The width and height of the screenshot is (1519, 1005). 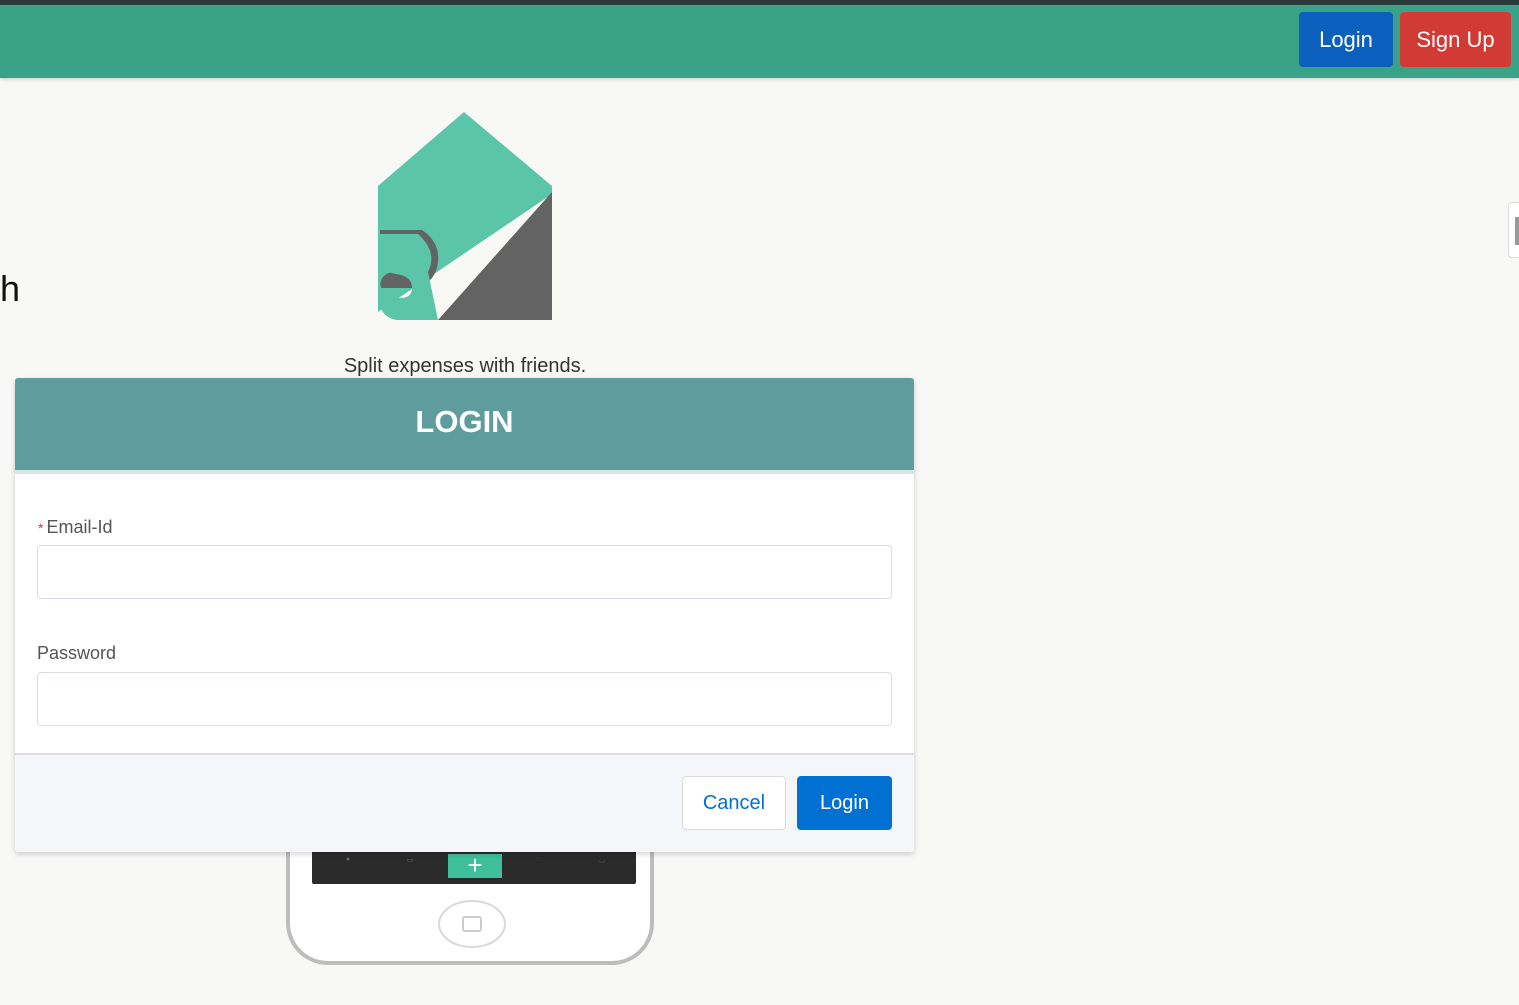 I want to click on splitwise-logo, so click(x=465, y=216).